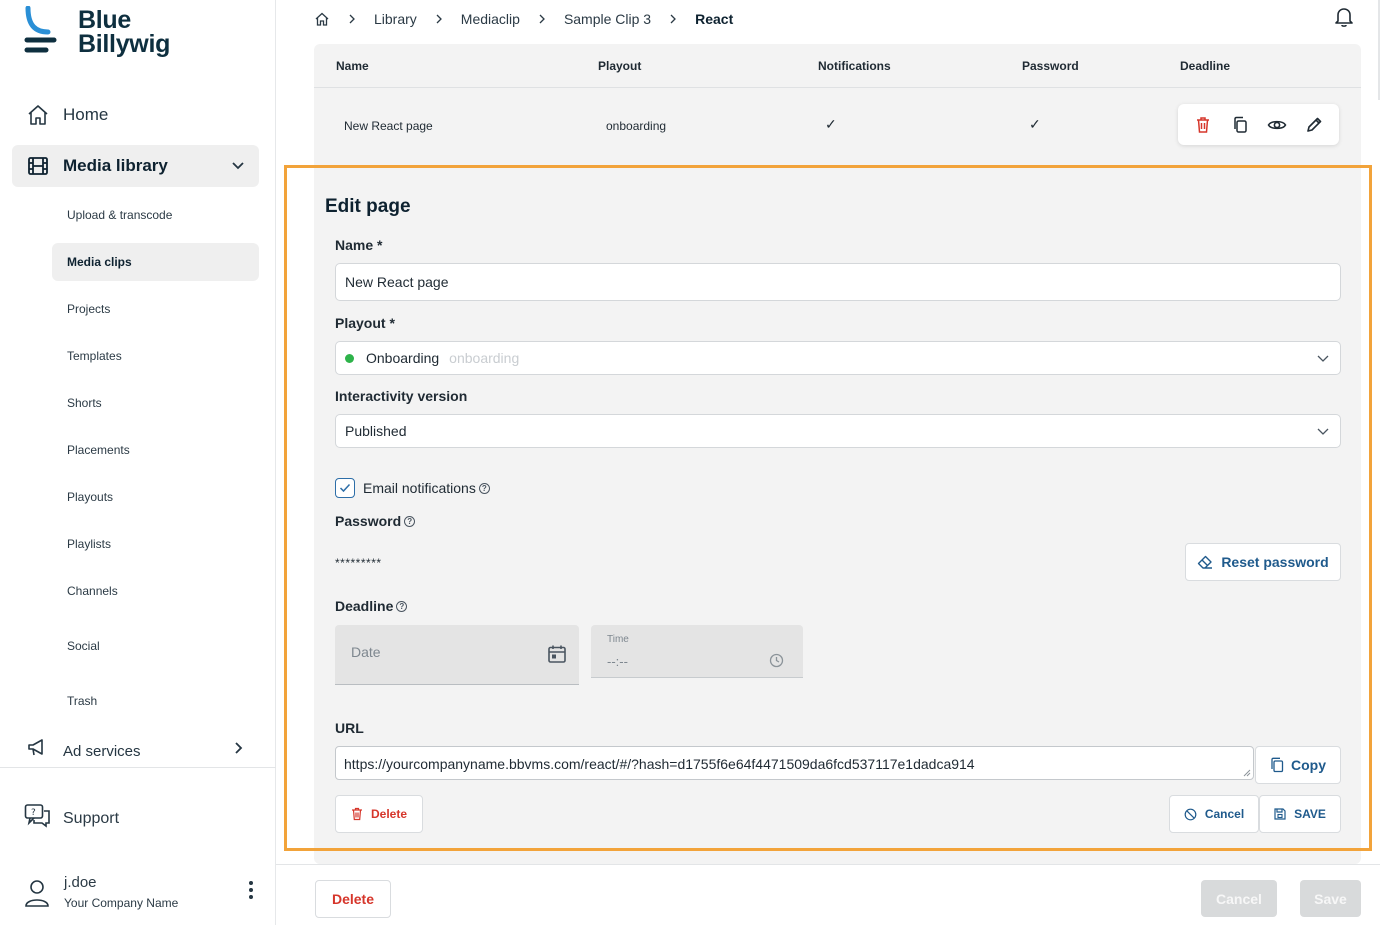 This screenshot has width=1380, height=925. Describe the element at coordinates (37, 893) in the screenshot. I see `user-avatar-icon` at that location.